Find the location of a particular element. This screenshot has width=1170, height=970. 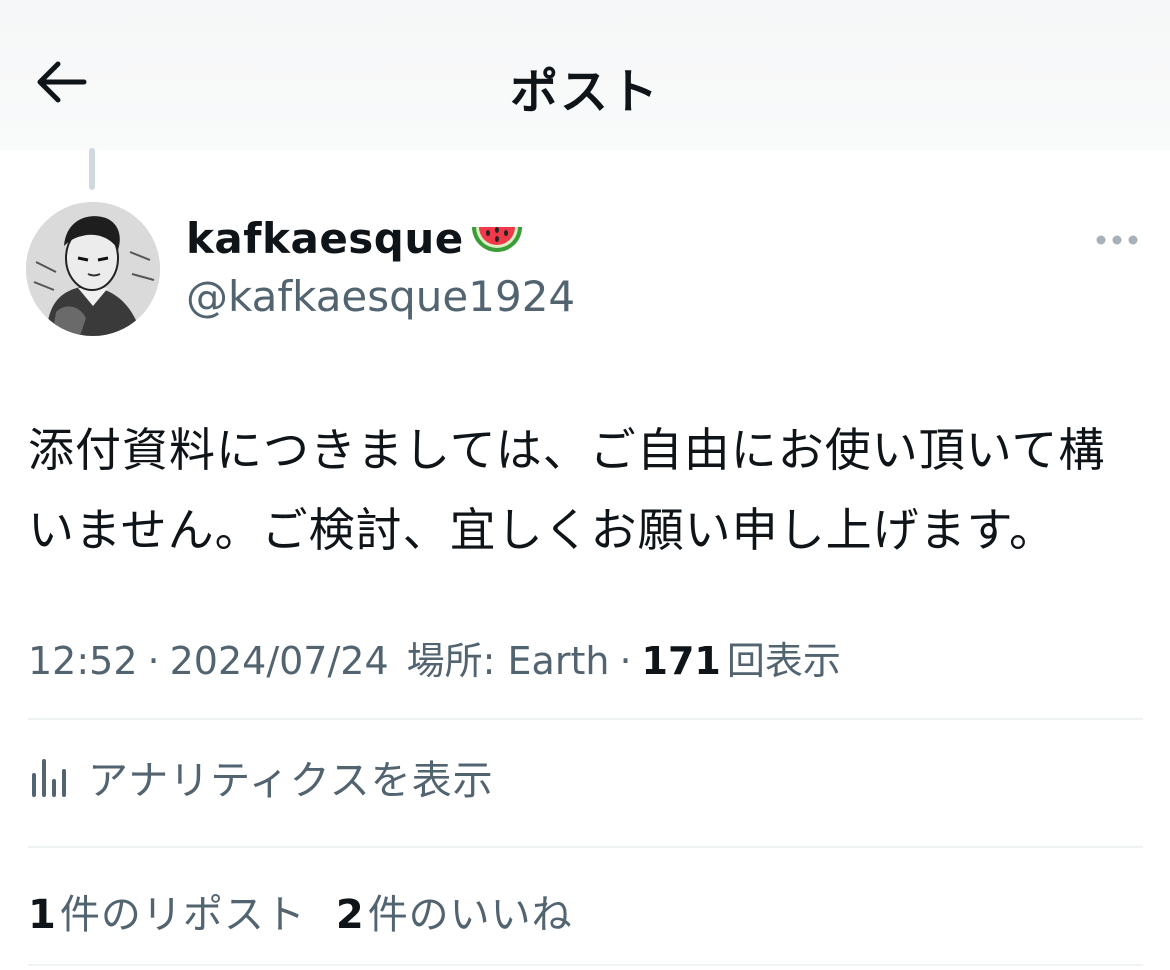

more-horizontal-icon is located at coordinates (1117, 240).